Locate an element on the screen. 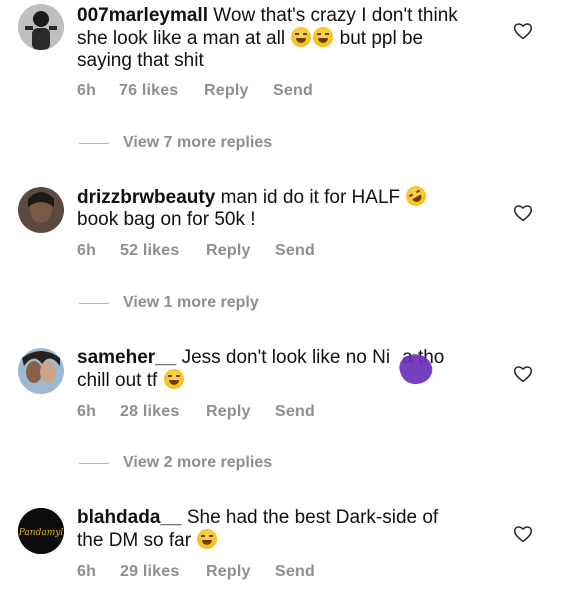 The image size is (567, 600). comment-line: the DM so far is located at coordinates (134, 540).